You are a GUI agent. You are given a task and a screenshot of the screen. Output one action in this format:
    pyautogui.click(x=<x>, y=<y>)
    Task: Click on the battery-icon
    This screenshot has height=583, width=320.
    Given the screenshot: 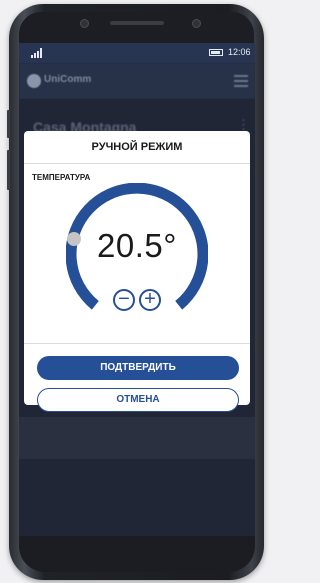 What is the action you would take?
    pyautogui.click(x=216, y=52)
    